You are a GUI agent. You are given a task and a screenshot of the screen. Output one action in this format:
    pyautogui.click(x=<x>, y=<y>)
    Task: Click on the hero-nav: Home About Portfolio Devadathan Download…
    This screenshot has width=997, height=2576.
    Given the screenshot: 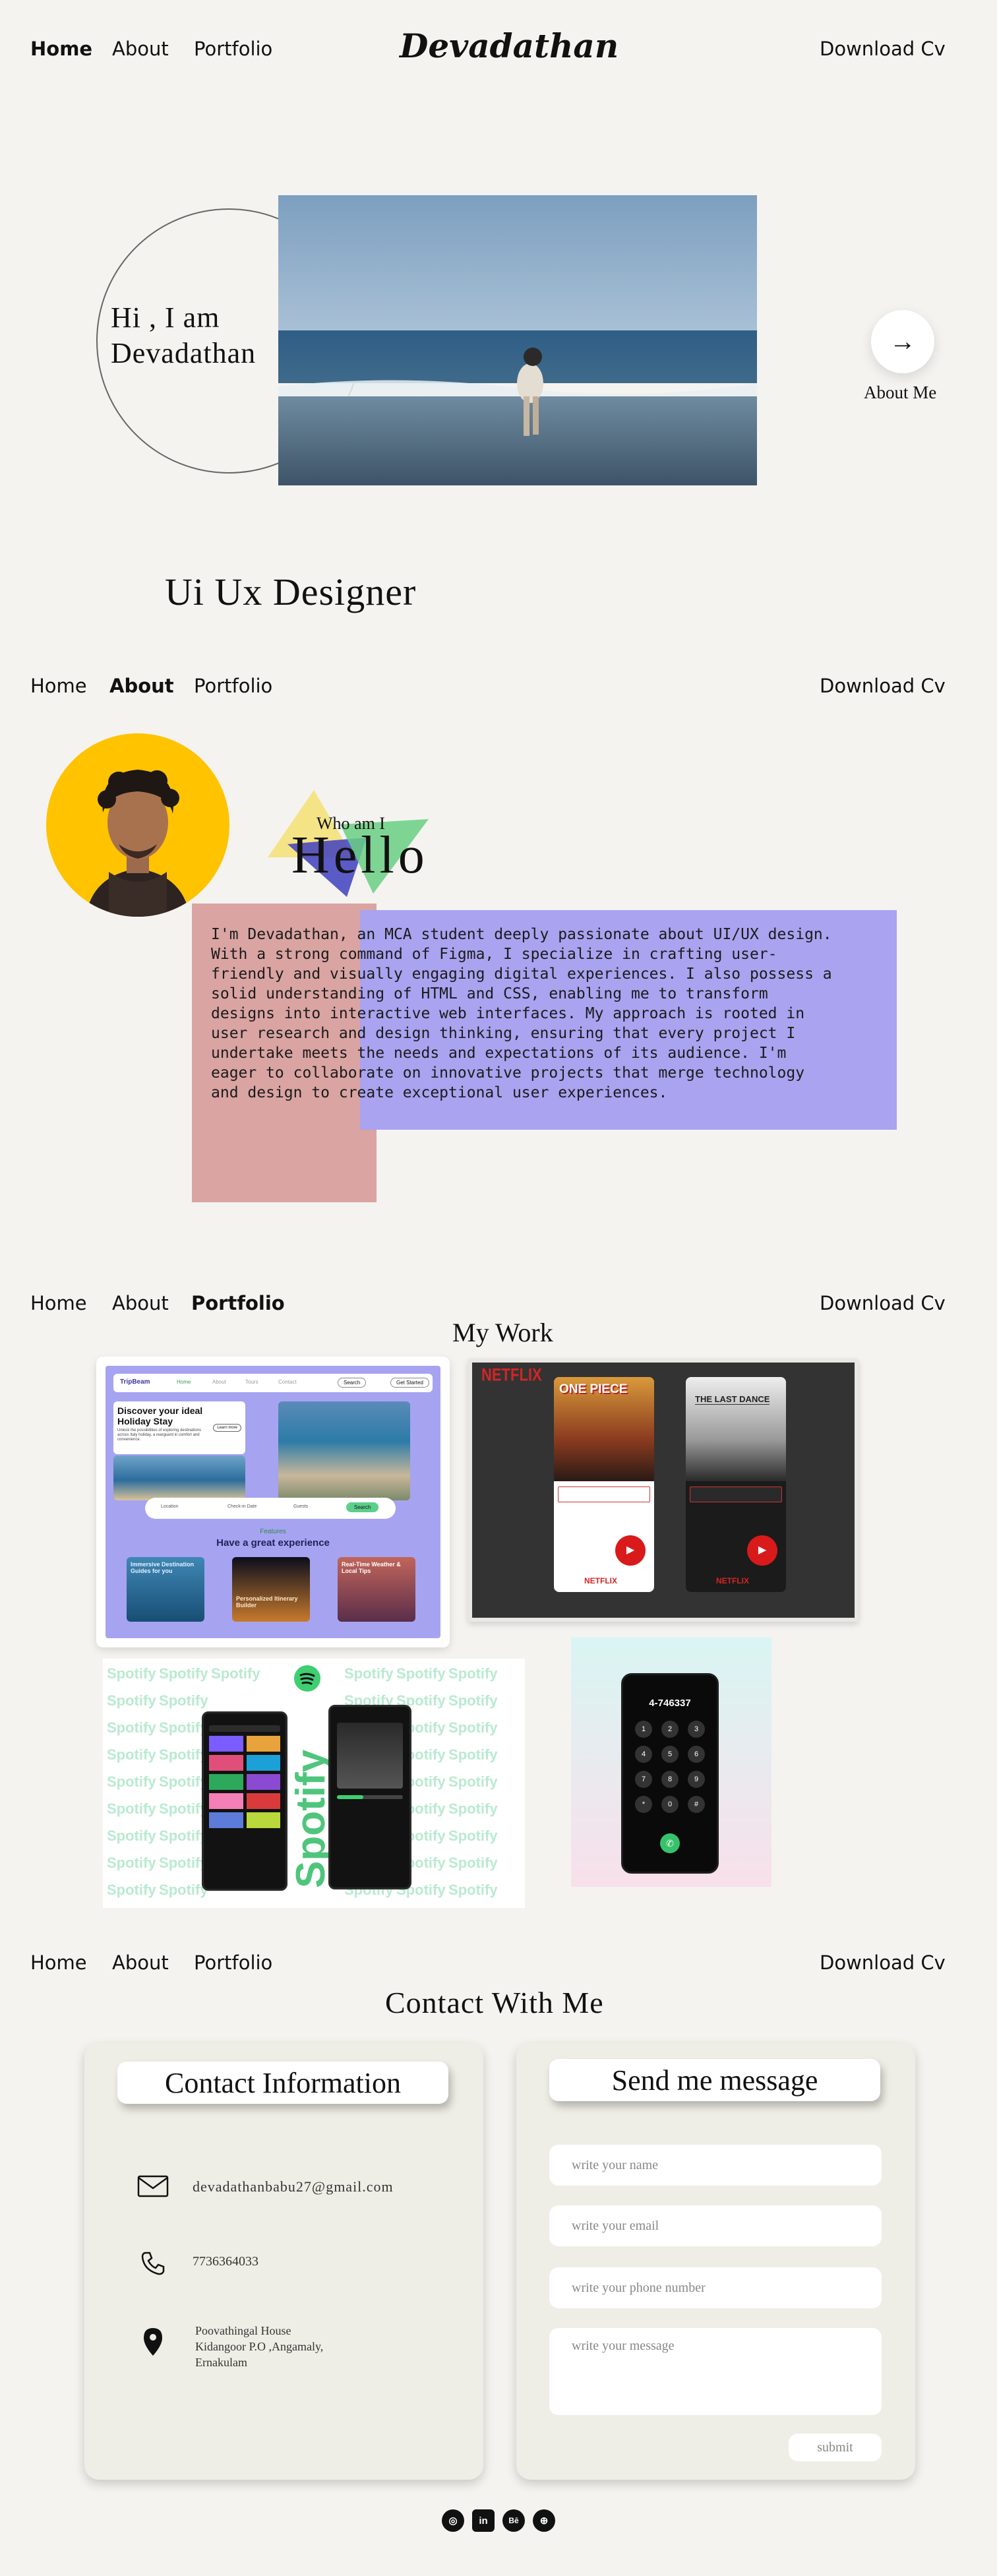 What is the action you would take?
    pyautogui.click(x=498, y=49)
    